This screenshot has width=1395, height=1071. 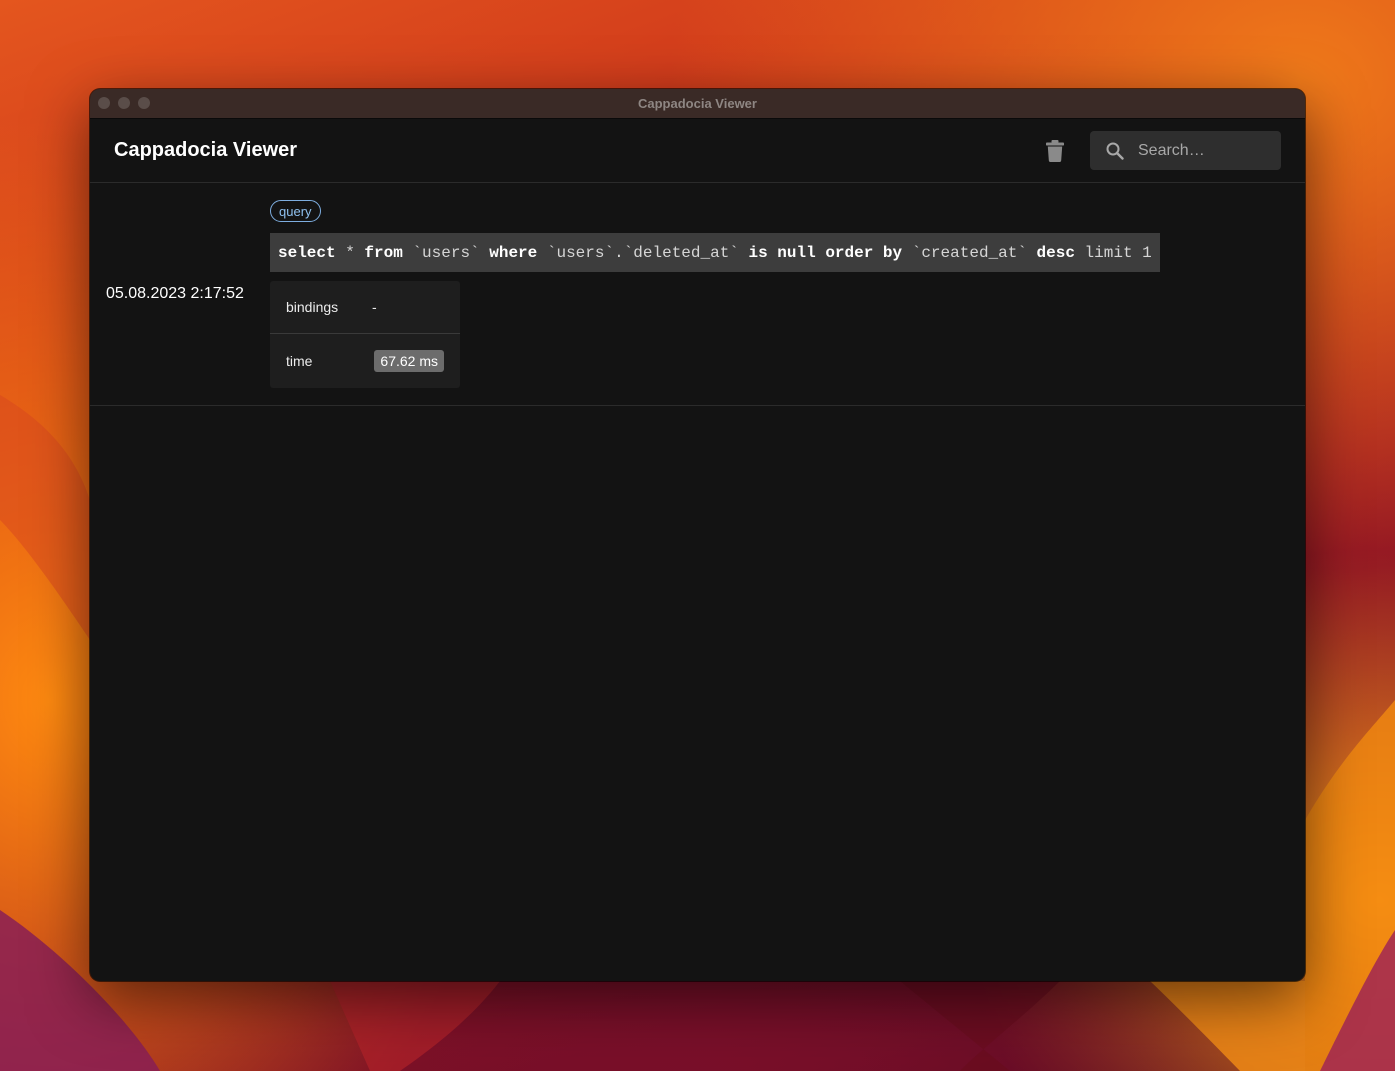 What do you see at coordinates (365, 307) in the screenshot?
I see `bindings-row: bindings -` at bounding box center [365, 307].